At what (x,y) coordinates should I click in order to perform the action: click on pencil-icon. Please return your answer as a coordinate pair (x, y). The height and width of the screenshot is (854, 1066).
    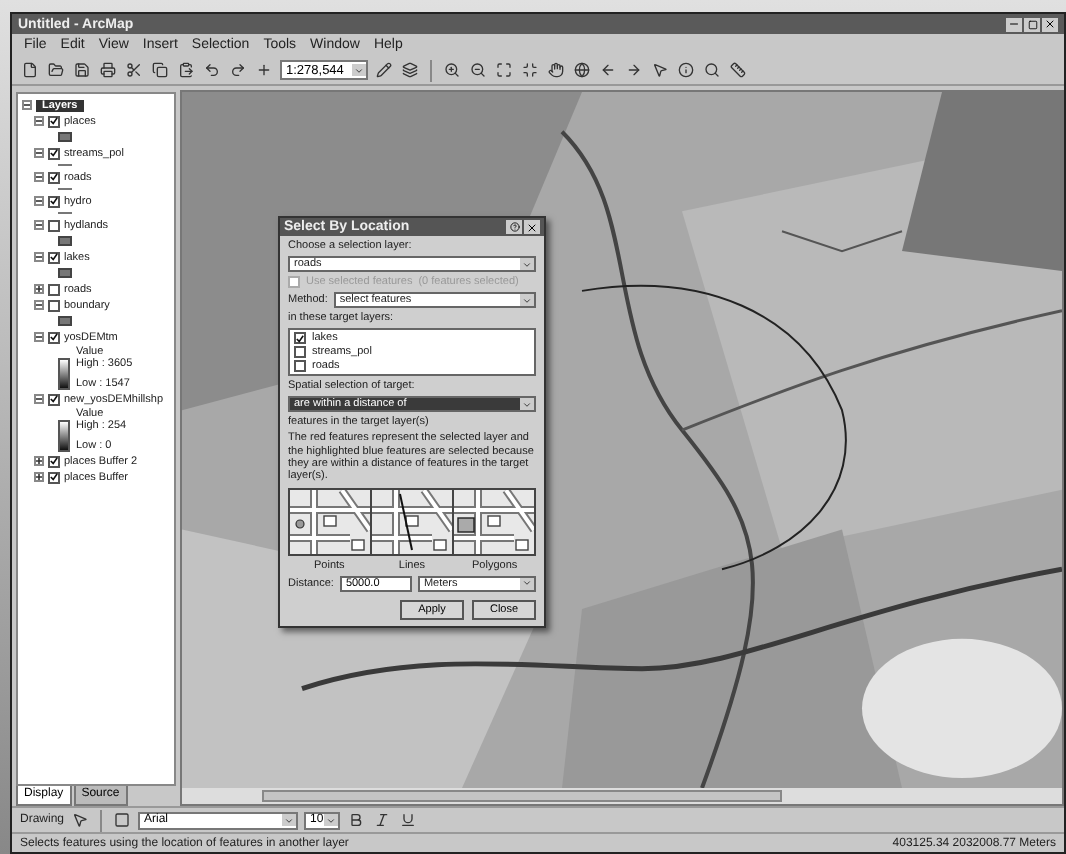
    Looking at the image, I should click on (384, 70).